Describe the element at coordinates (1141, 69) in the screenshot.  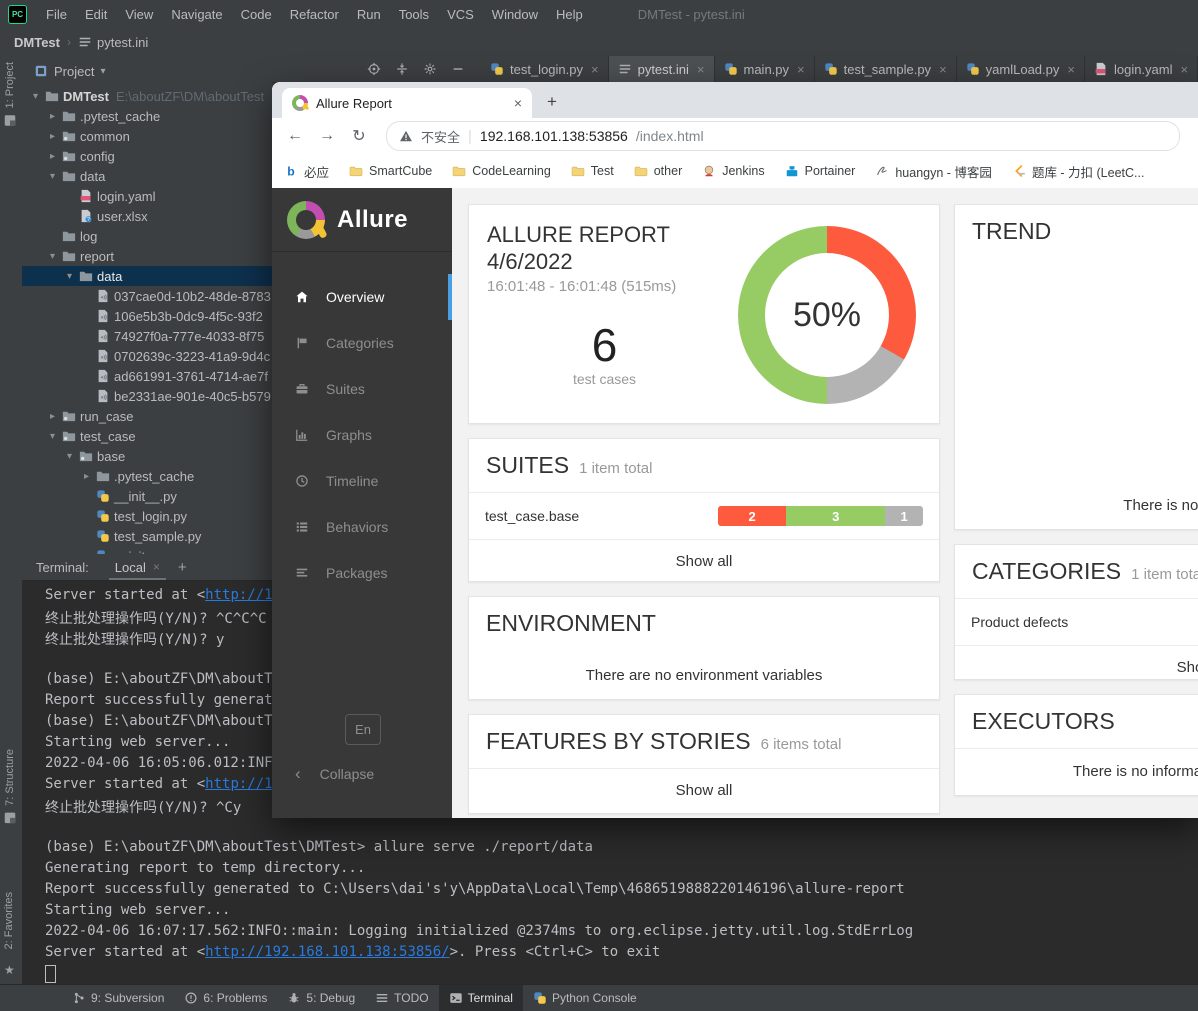
I see `editor-tab-login-yaml: login.yaml ×` at that location.